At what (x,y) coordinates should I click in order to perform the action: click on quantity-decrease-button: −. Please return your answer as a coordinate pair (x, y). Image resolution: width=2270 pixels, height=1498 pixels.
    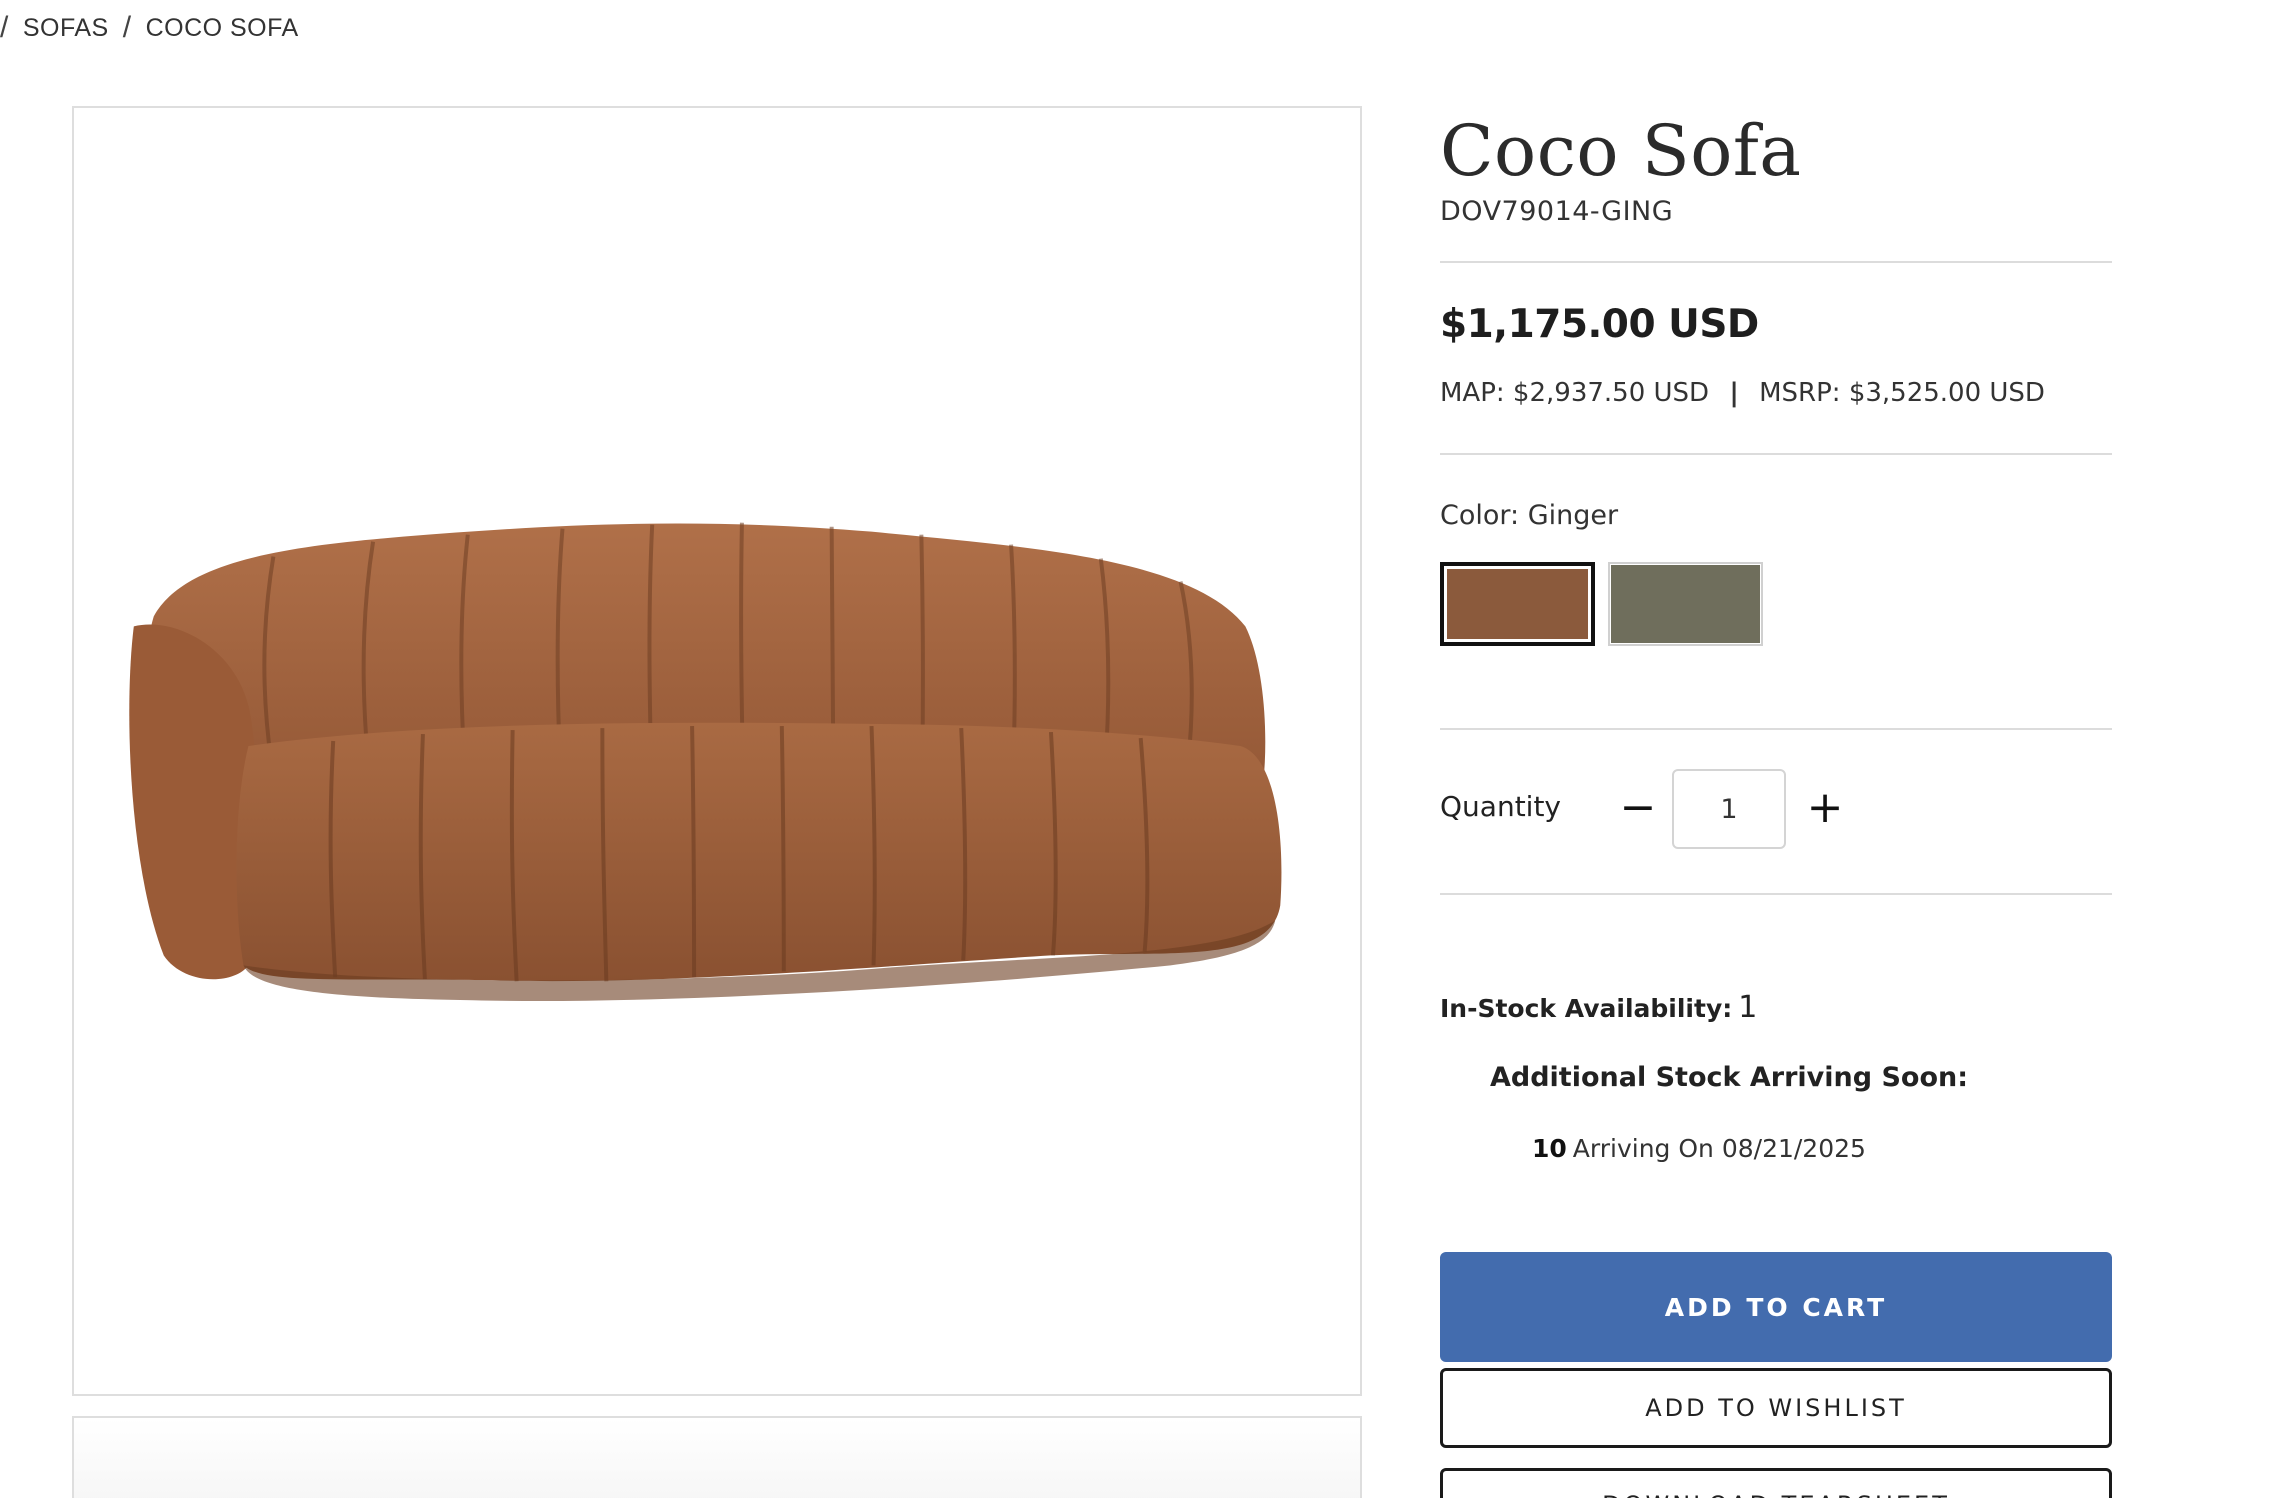
    Looking at the image, I should click on (1638, 807).